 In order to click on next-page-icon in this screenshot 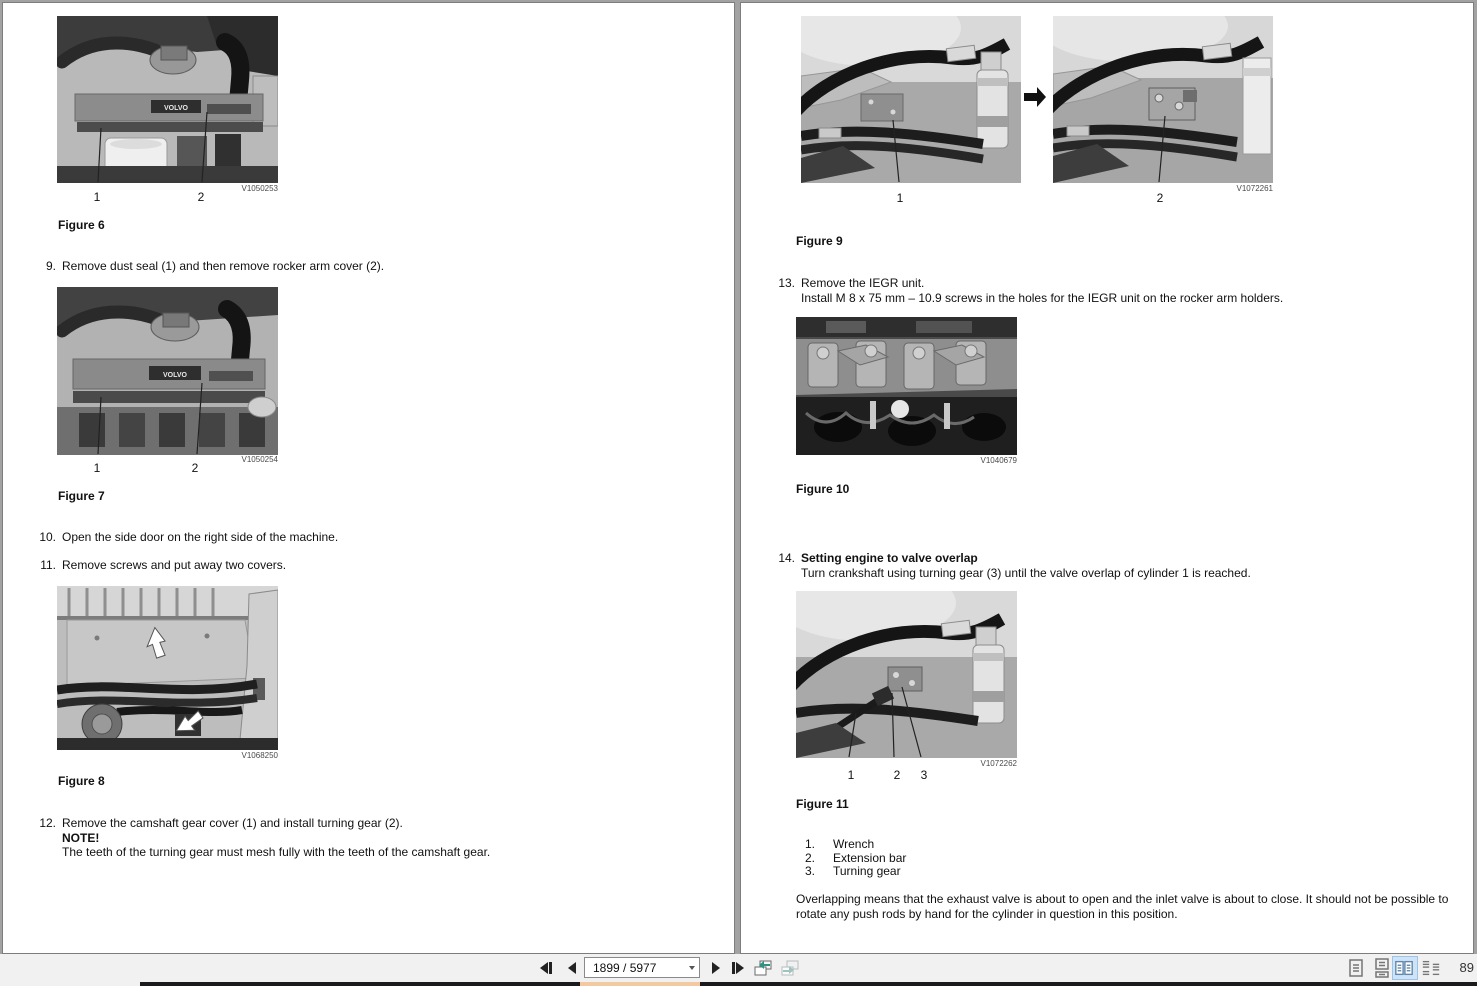, I will do `click(716, 968)`.